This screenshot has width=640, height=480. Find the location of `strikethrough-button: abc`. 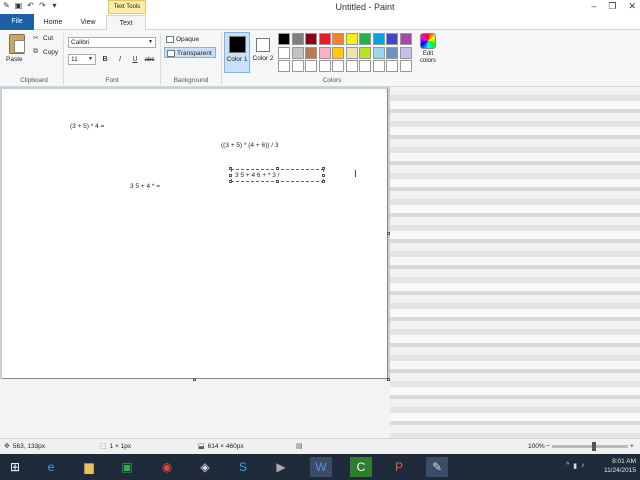

strikethrough-button: abc is located at coordinates (149, 60).